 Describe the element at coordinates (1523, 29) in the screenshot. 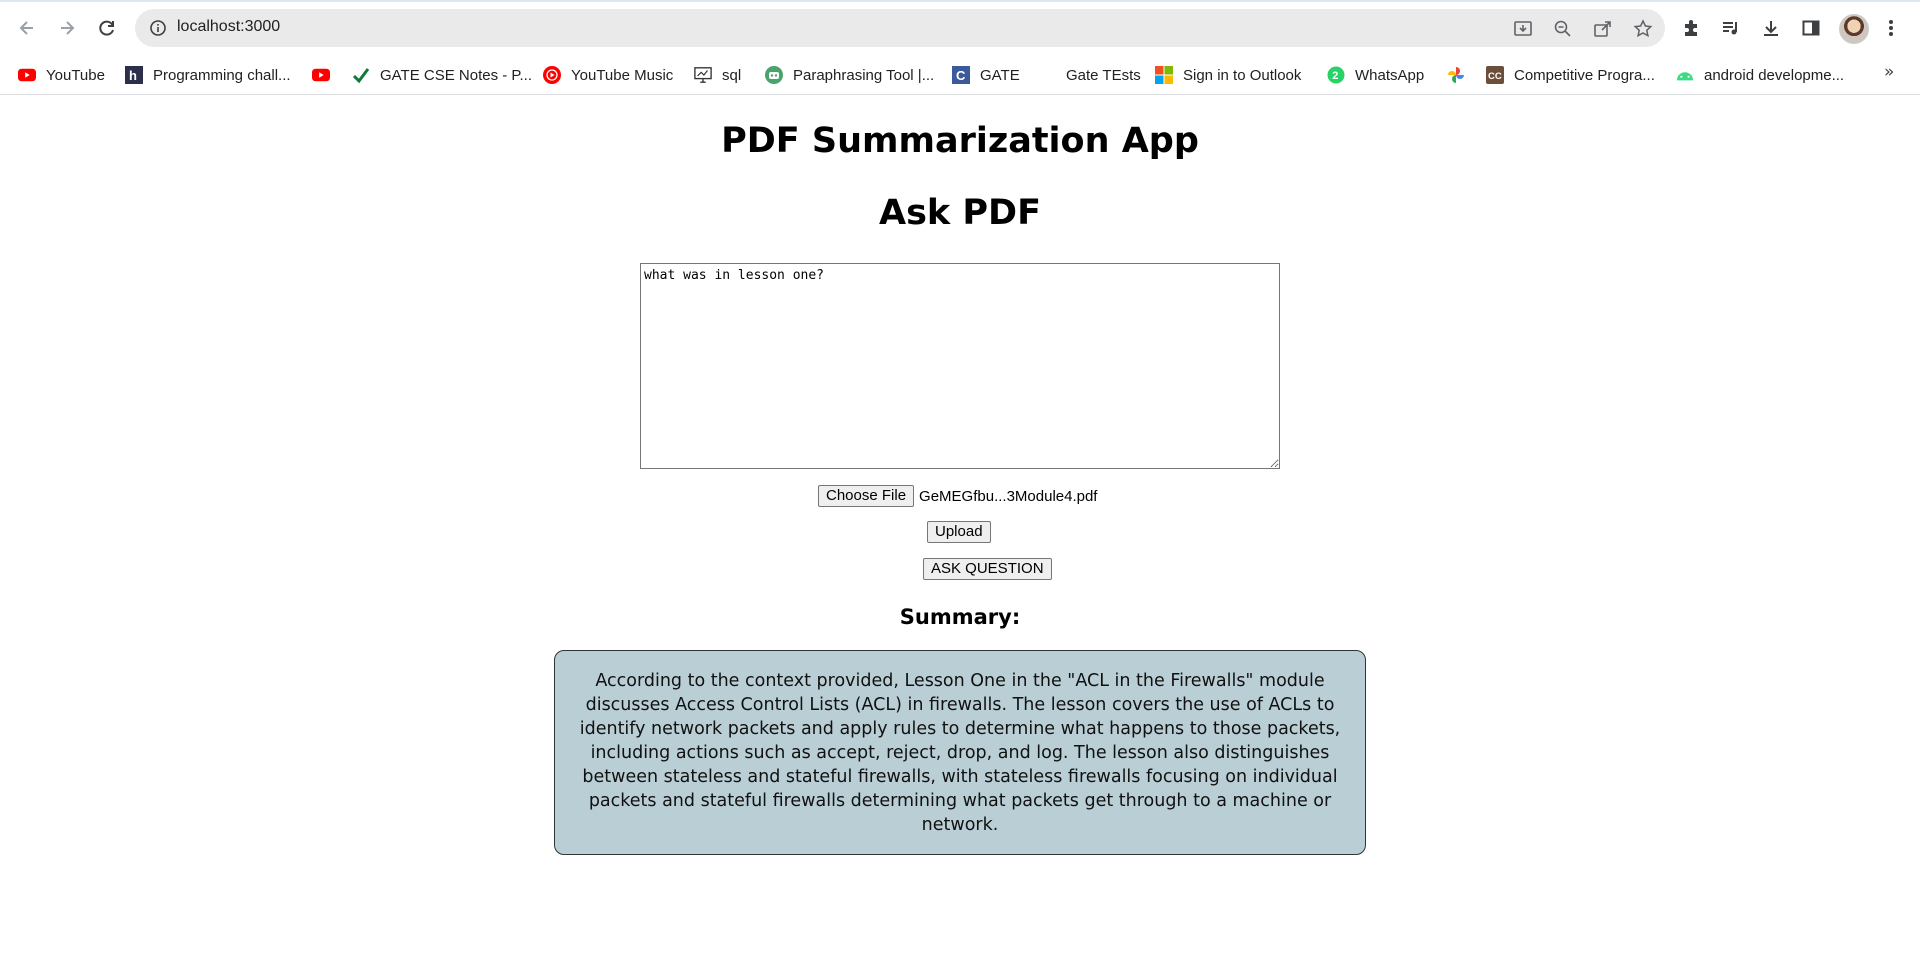

I see `install-app-icon` at that location.